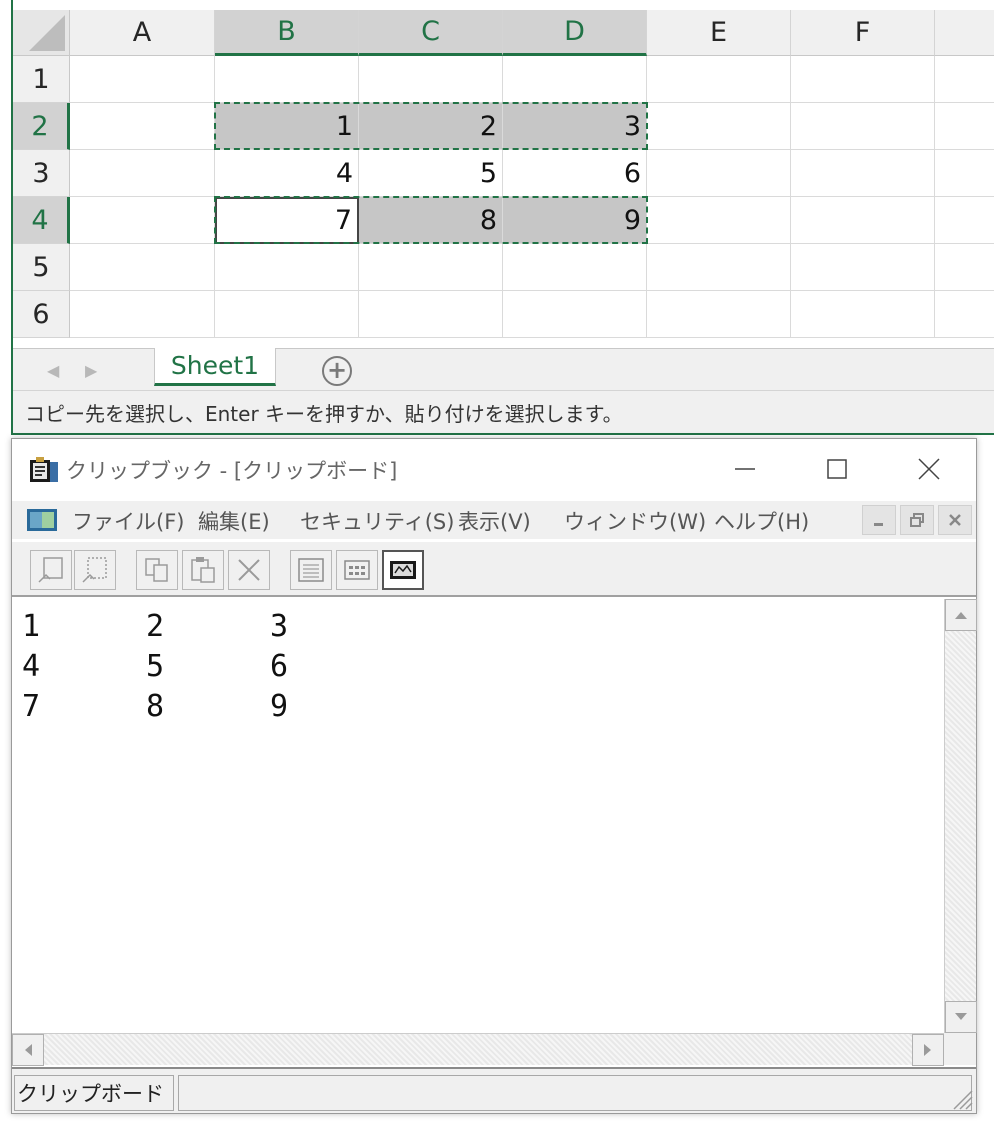 The height and width of the screenshot is (1132, 994). I want to click on mdi-close-button, so click(955, 520).